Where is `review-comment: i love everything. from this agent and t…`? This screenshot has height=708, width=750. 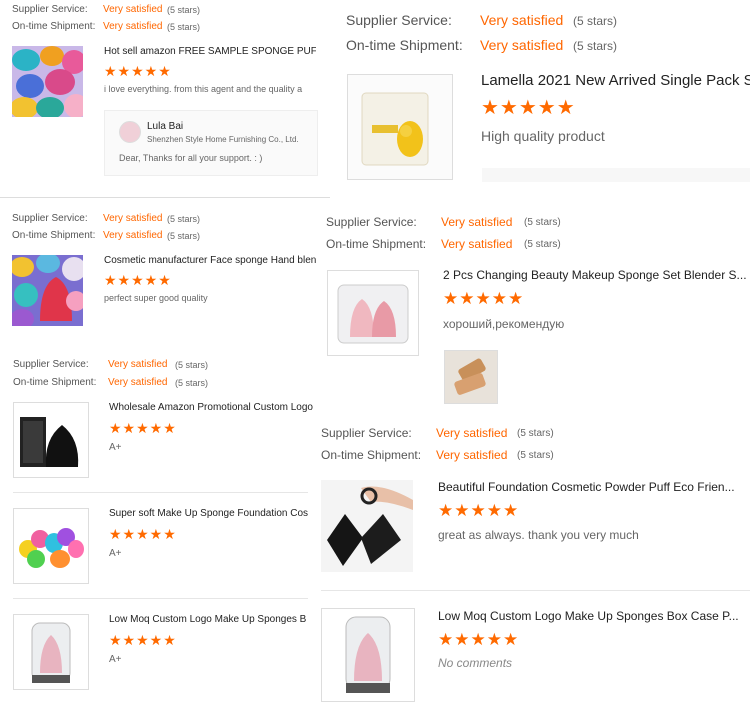 review-comment: i love everything. from this agent and t… is located at coordinates (203, 89).